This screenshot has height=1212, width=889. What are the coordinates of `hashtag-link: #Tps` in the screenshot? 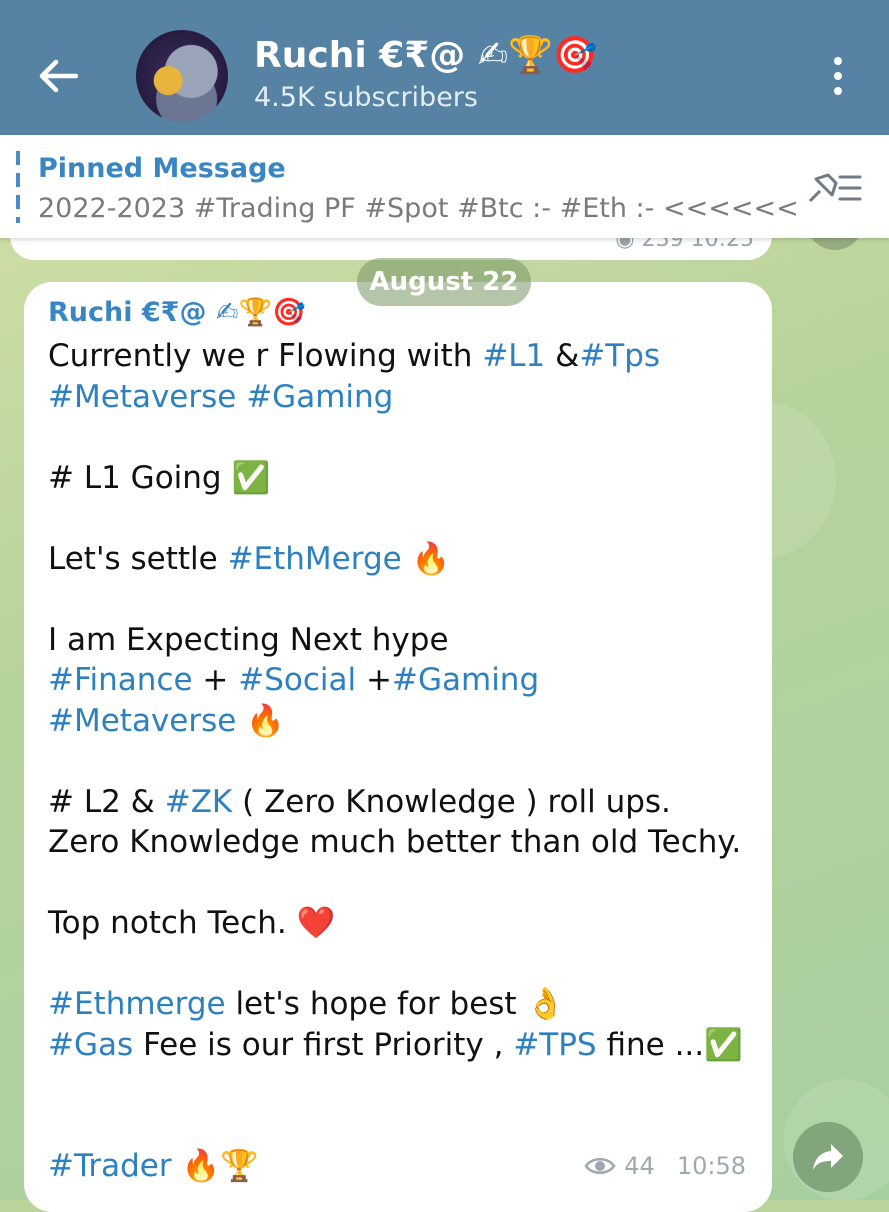 It's located at (619, 356).